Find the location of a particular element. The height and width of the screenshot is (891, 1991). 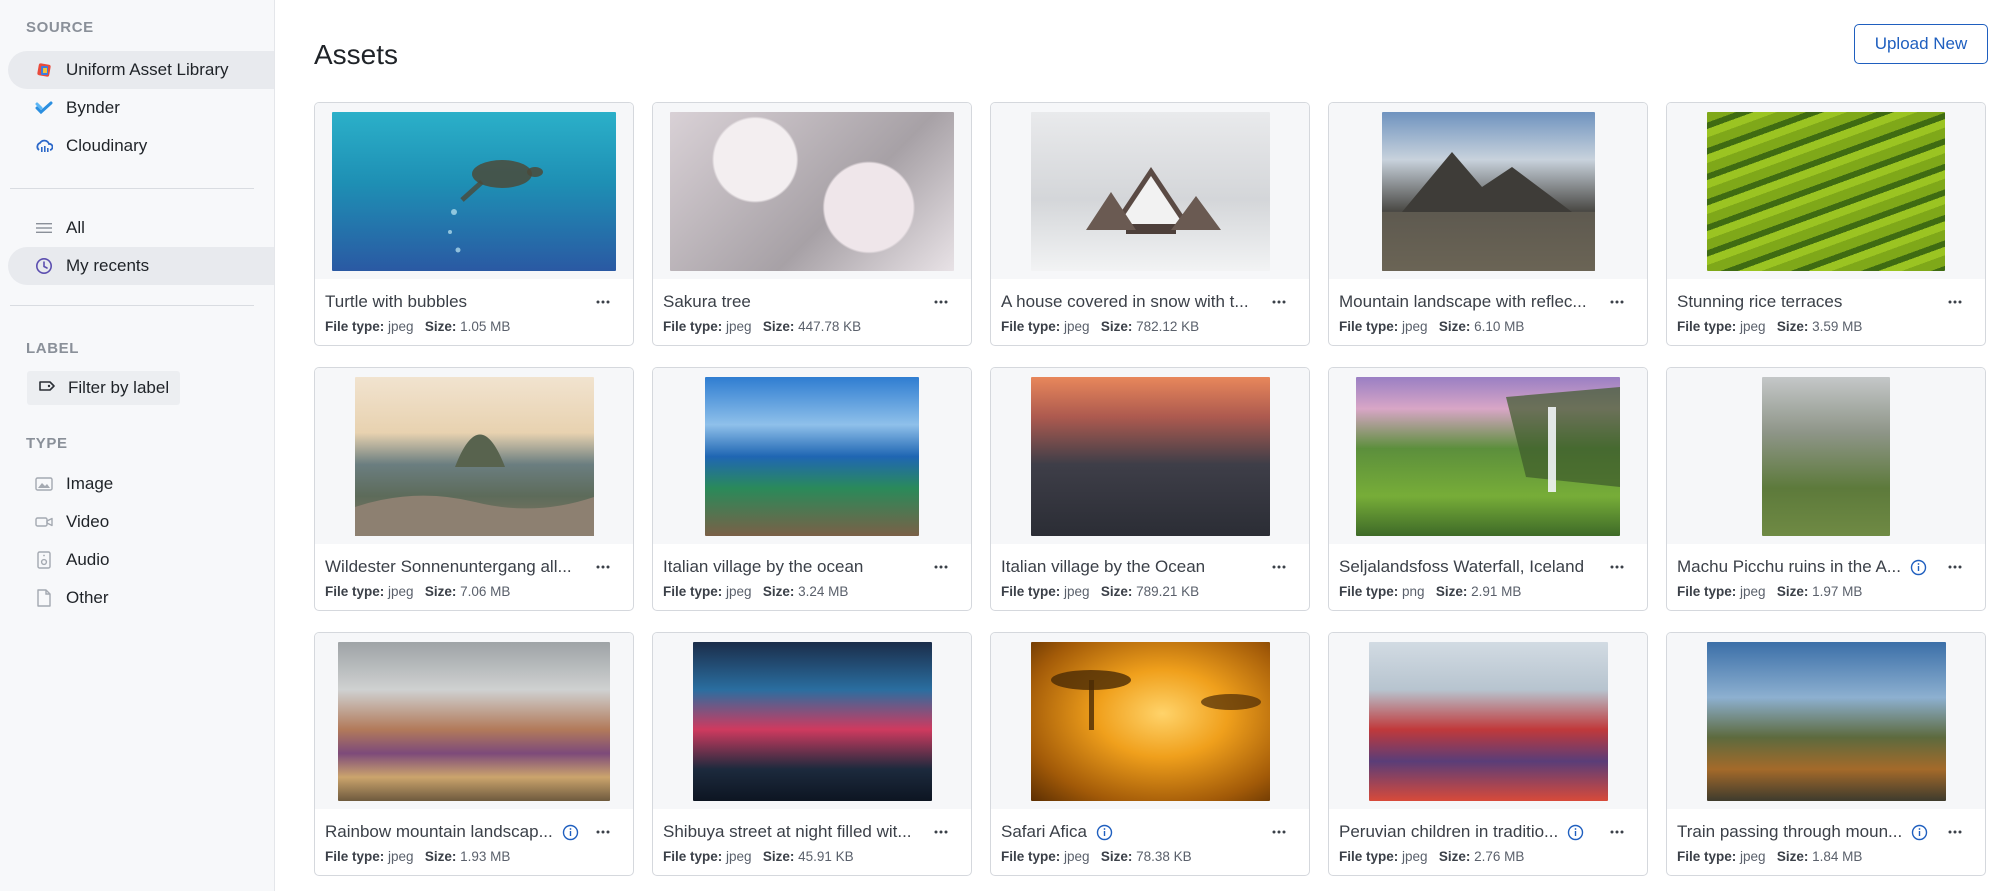

asset-name: Italian village by the Ocean is located at coordinates (1103, 566).